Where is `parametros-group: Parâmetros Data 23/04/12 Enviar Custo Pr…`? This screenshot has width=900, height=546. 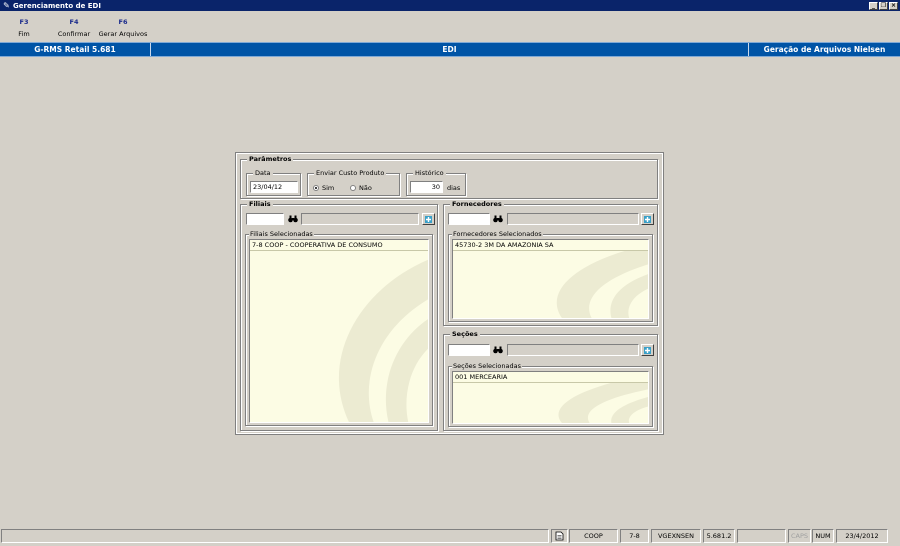 parametros-group: Parâmetros Data 23/04/12 Enviar Custo Pr… is located at coordinates (449, 177).